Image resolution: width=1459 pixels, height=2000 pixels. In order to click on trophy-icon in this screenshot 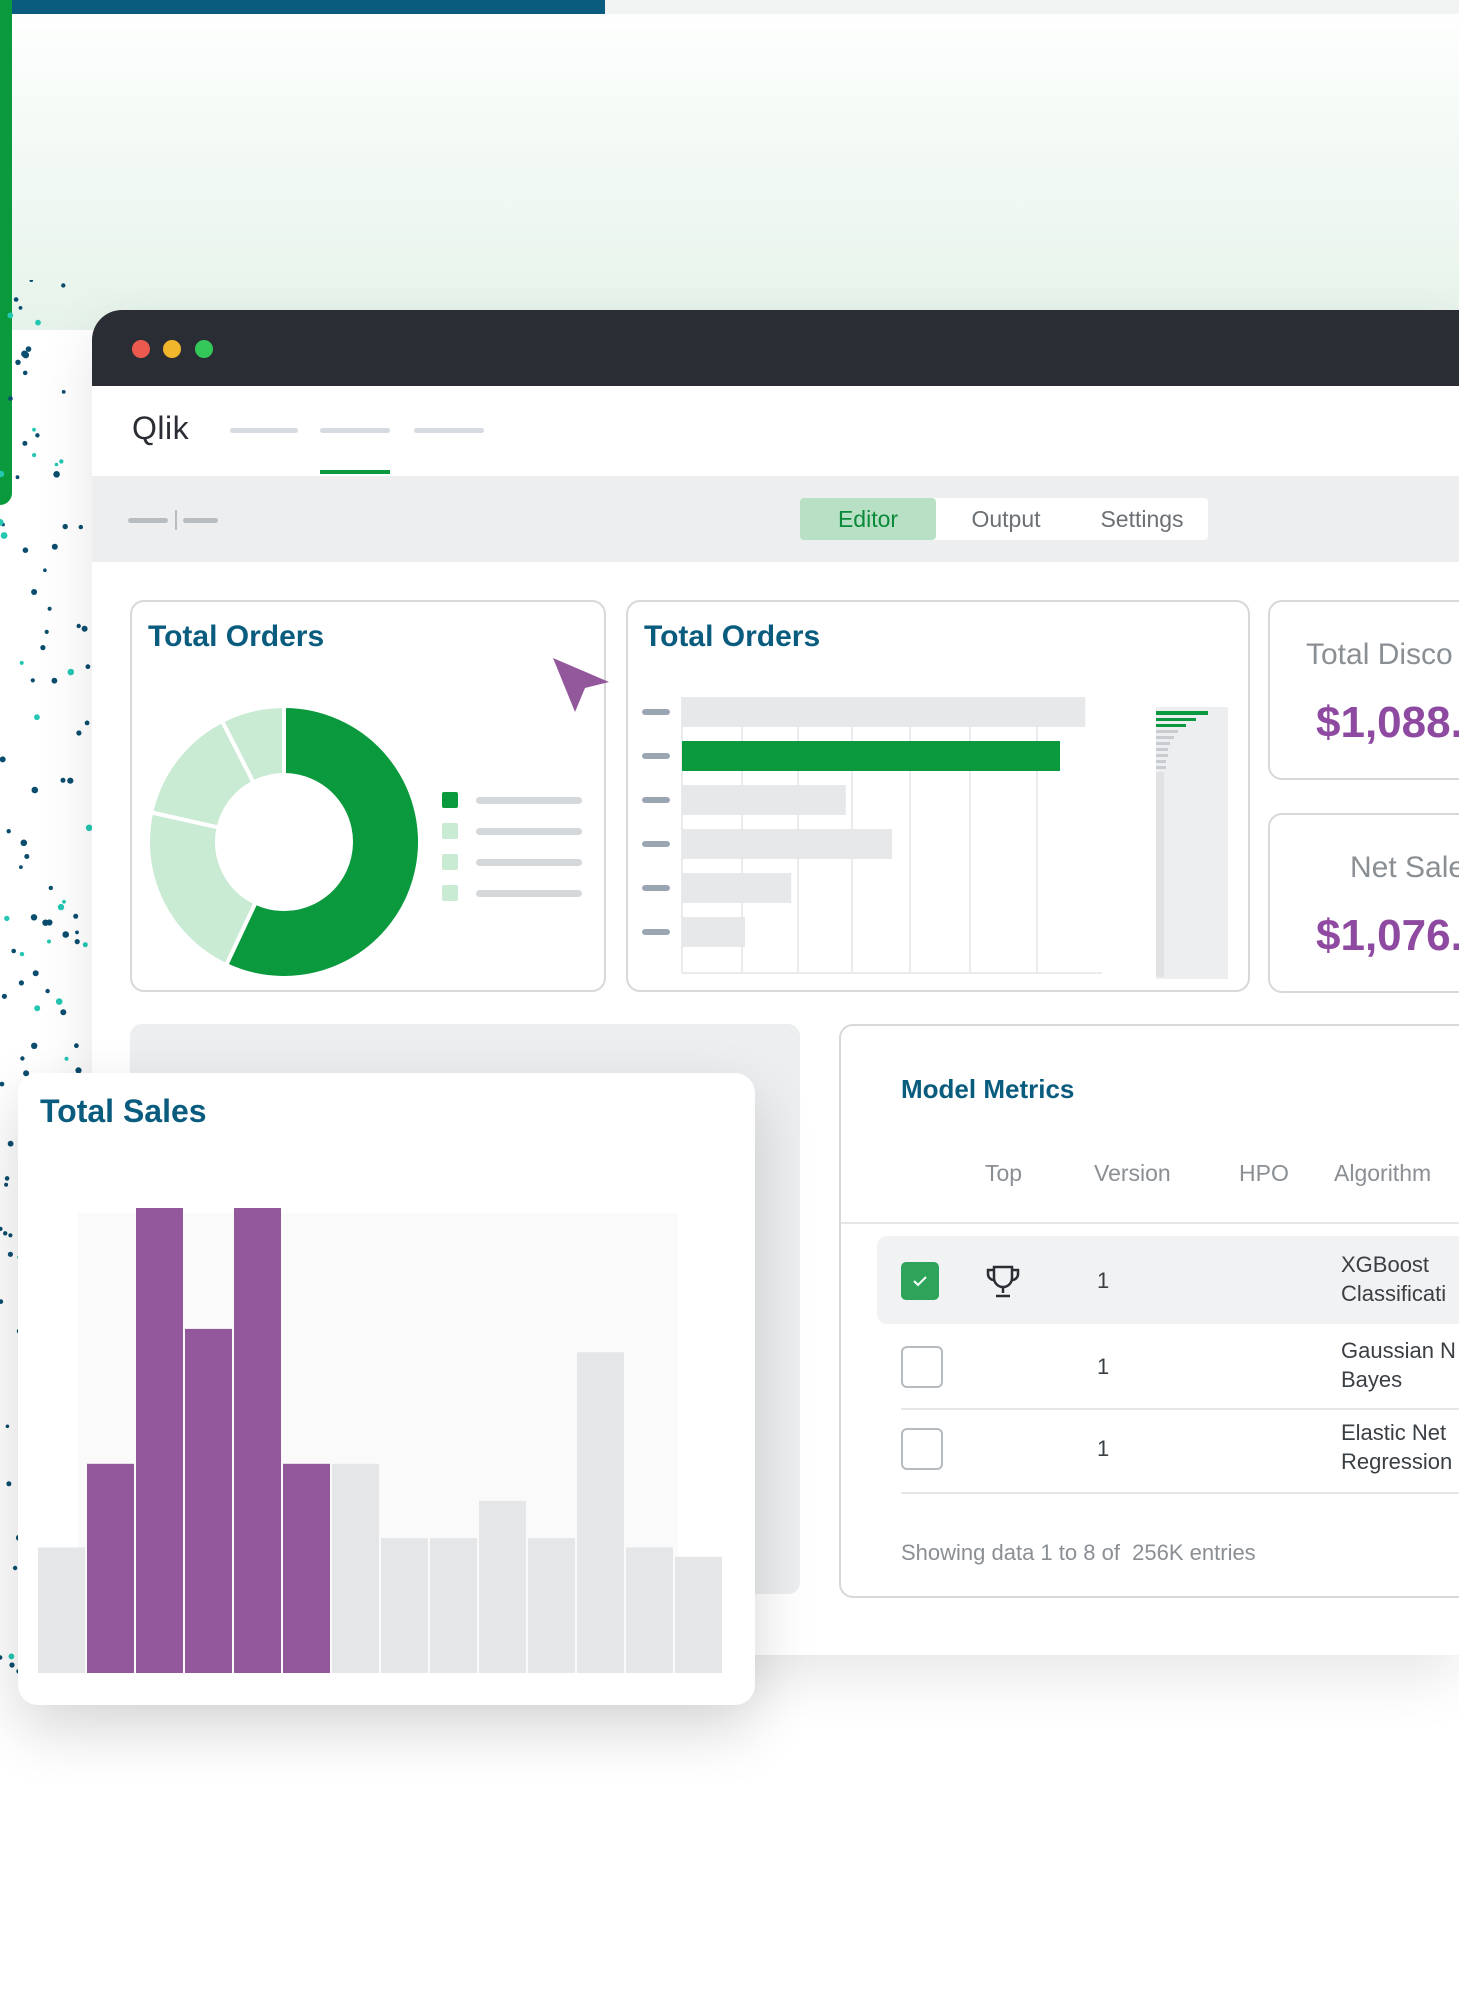, I will do `click(1003, 1281)`.